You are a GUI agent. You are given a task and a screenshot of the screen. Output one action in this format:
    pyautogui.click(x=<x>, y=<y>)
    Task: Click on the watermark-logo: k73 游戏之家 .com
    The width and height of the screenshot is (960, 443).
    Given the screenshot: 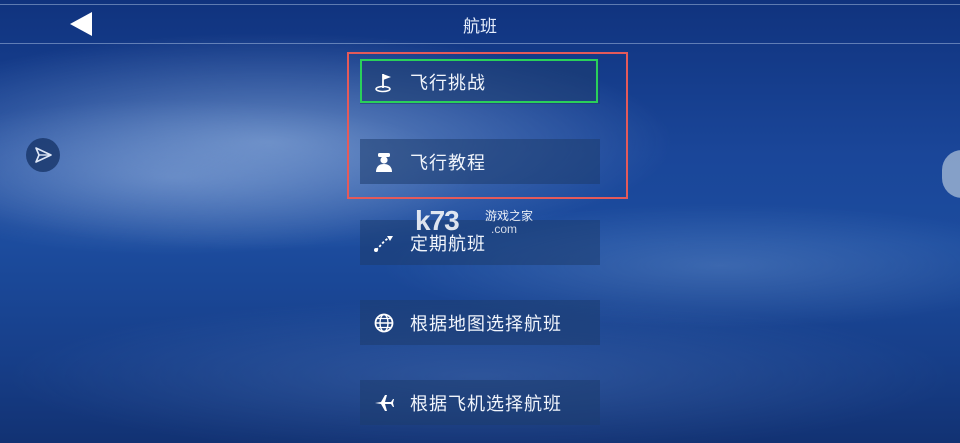 What is the action you would take?
    pyautogui.click(x=485, y=223)
    